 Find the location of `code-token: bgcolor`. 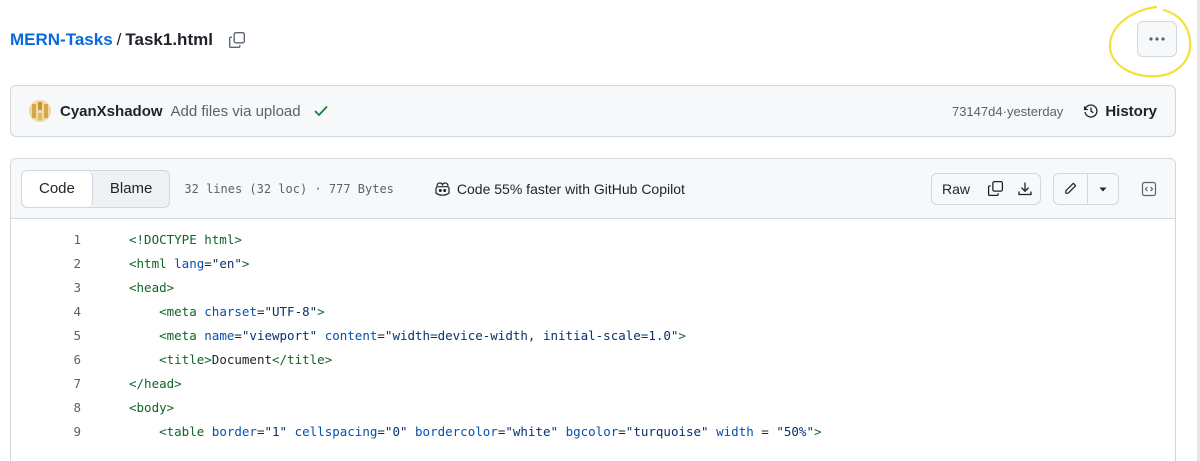

code-token: bgcolor is located at coordinates (592, 431).